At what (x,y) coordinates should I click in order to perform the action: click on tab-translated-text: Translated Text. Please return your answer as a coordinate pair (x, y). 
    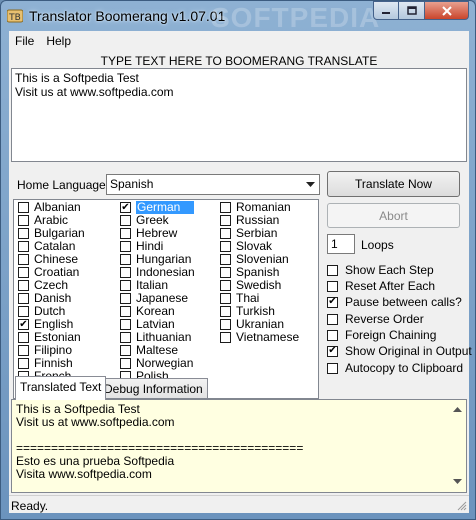
    Looking at the image, I should click on (61, 388).